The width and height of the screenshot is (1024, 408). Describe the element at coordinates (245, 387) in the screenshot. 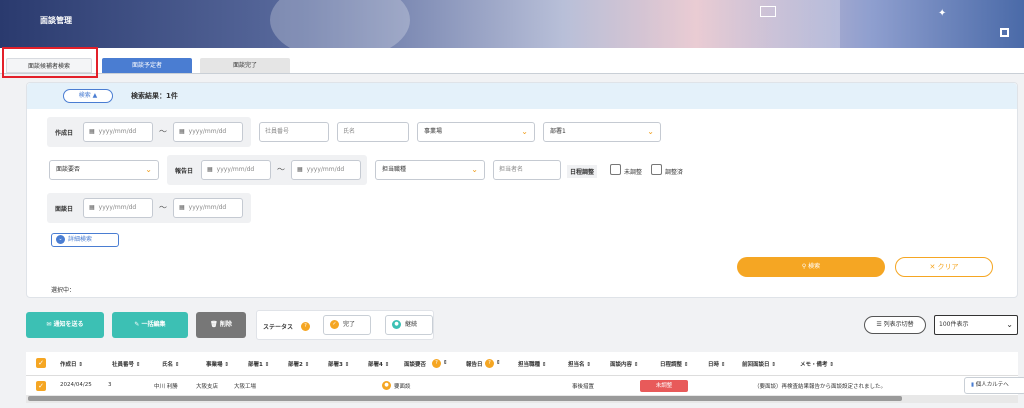

I see `cell-dept1: 大阪工場` at that location.